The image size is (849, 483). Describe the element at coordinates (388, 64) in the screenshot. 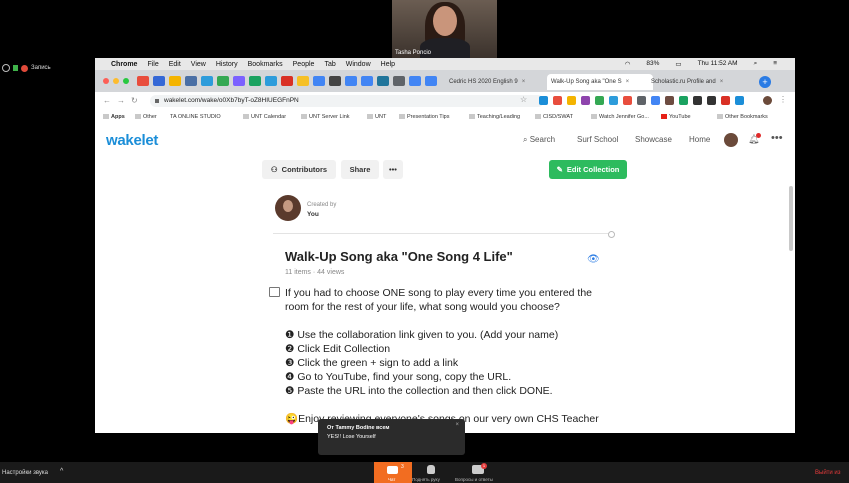

I see `menu-help: Help` at that location.